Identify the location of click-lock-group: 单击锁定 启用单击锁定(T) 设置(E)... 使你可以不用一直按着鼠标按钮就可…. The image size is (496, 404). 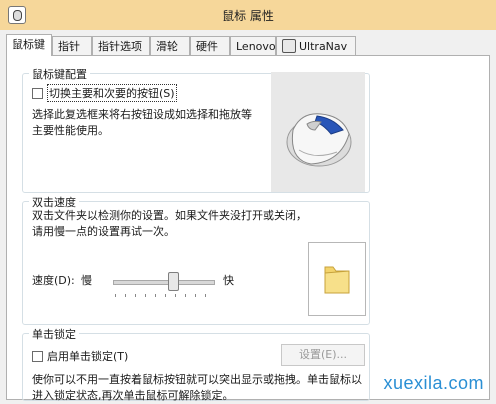
(196, 364).